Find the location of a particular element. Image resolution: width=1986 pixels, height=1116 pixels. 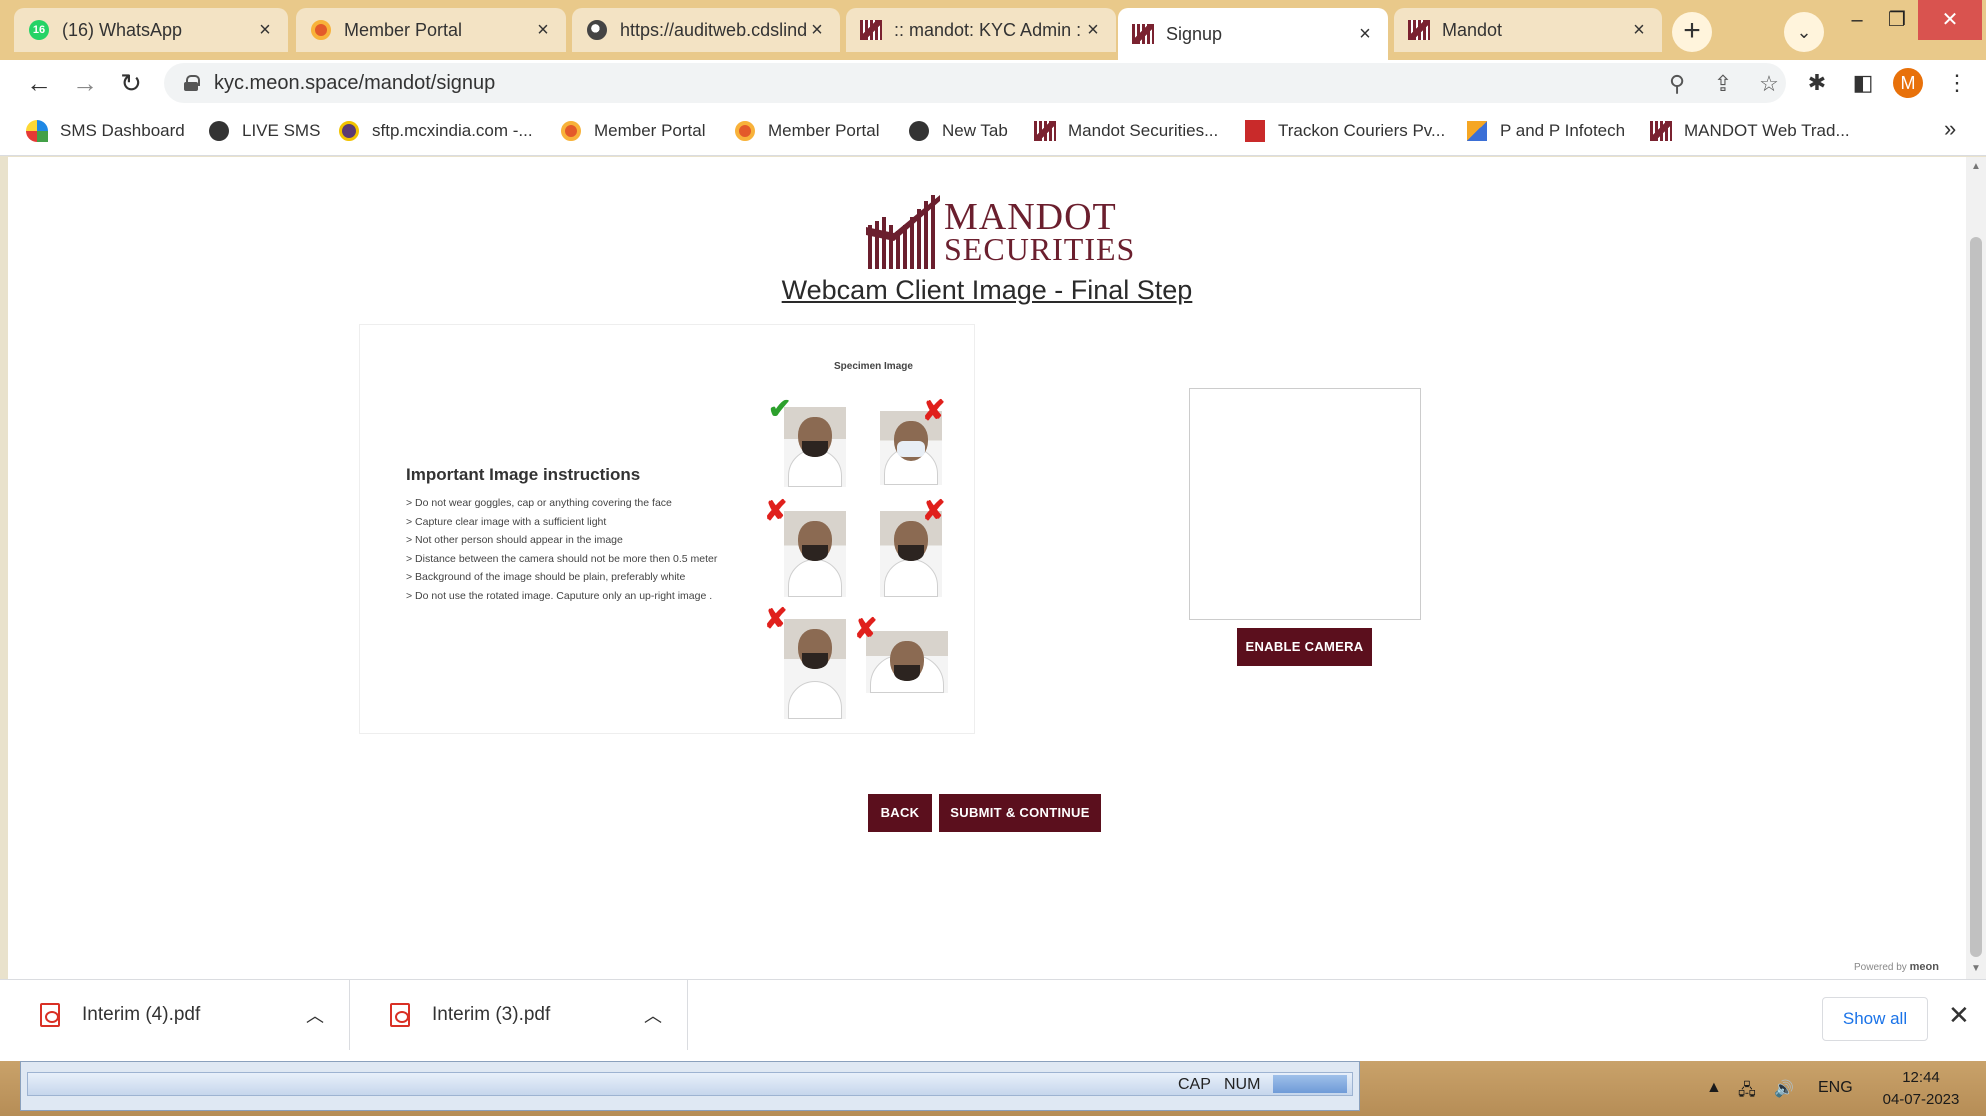

whatsapp-icon: 16 is located at coordinates (39, 30).